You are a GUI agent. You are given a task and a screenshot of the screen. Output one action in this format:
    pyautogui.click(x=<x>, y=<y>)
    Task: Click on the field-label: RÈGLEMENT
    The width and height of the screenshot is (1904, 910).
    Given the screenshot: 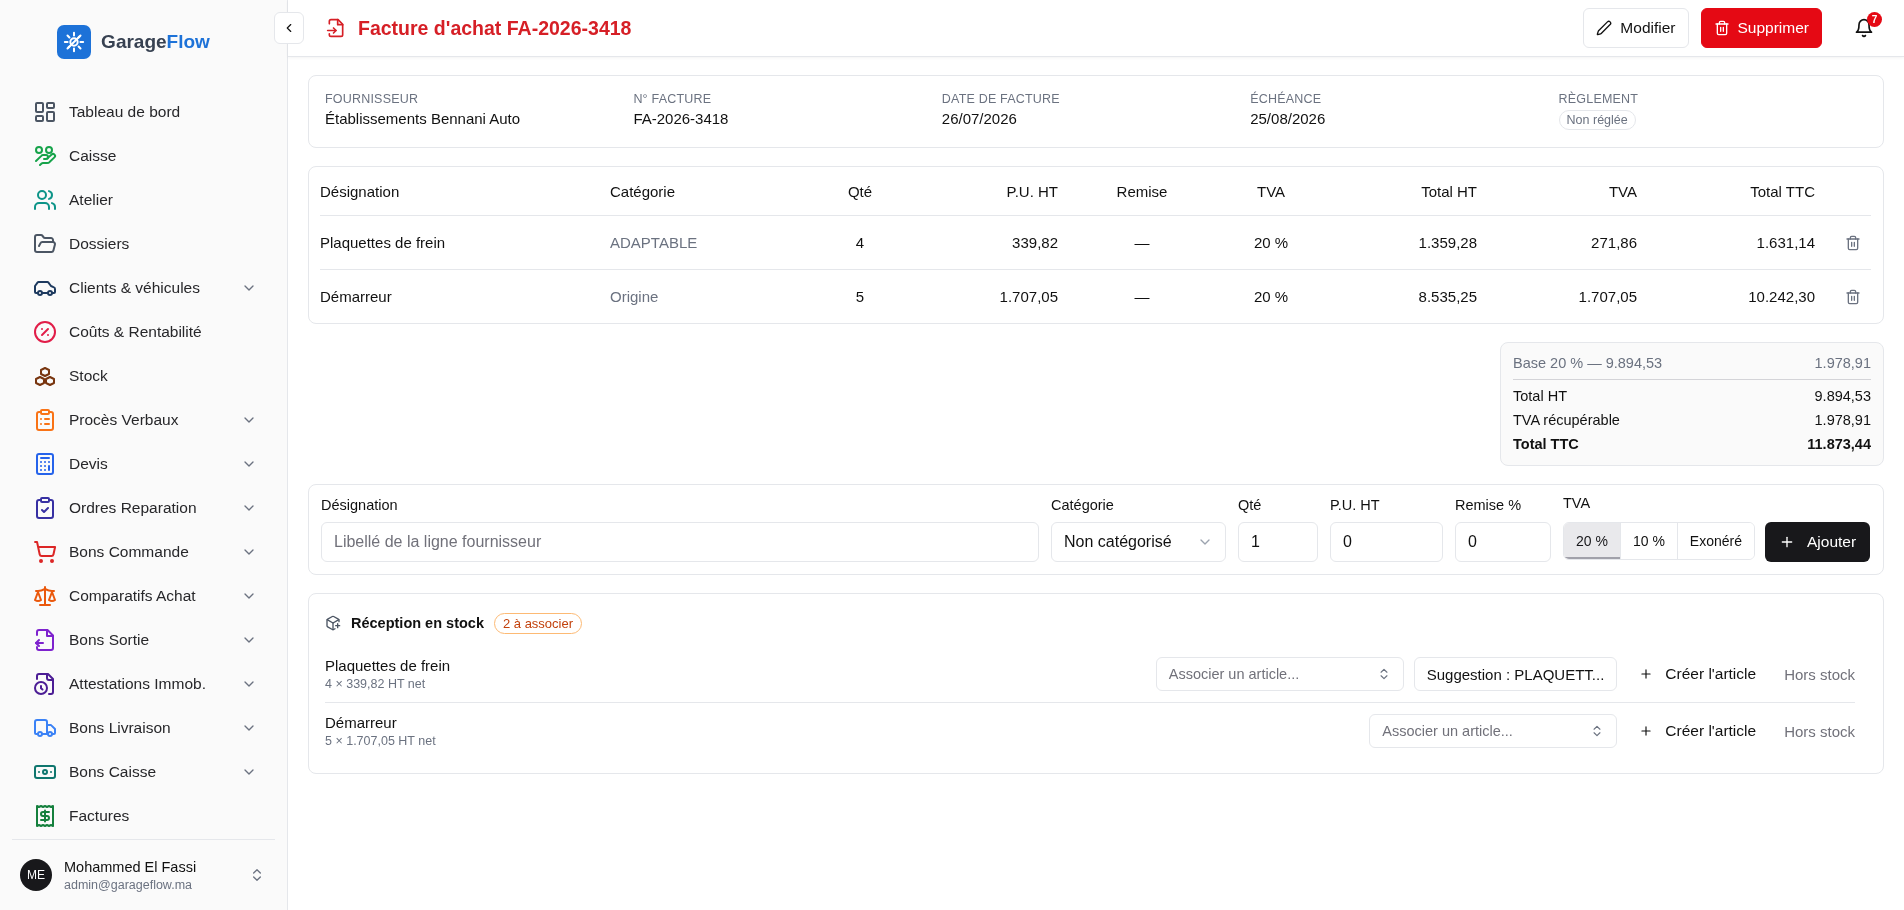 What is the action you would take?
    pyautogui.click(x=1598, y=99)
    